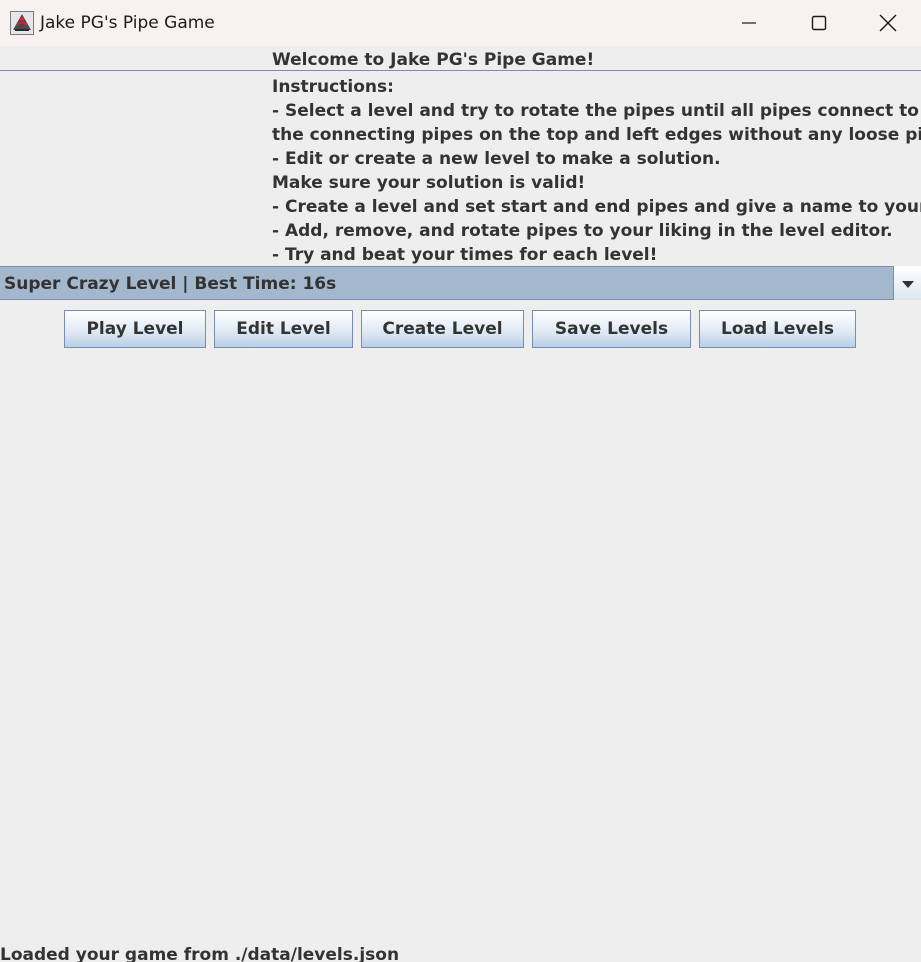 The width and height of the screenshot is (921, 962). Describe the element at coordinates (611, 329) in the screenshot. I see `save-levels-button: Save Levels` at that location.